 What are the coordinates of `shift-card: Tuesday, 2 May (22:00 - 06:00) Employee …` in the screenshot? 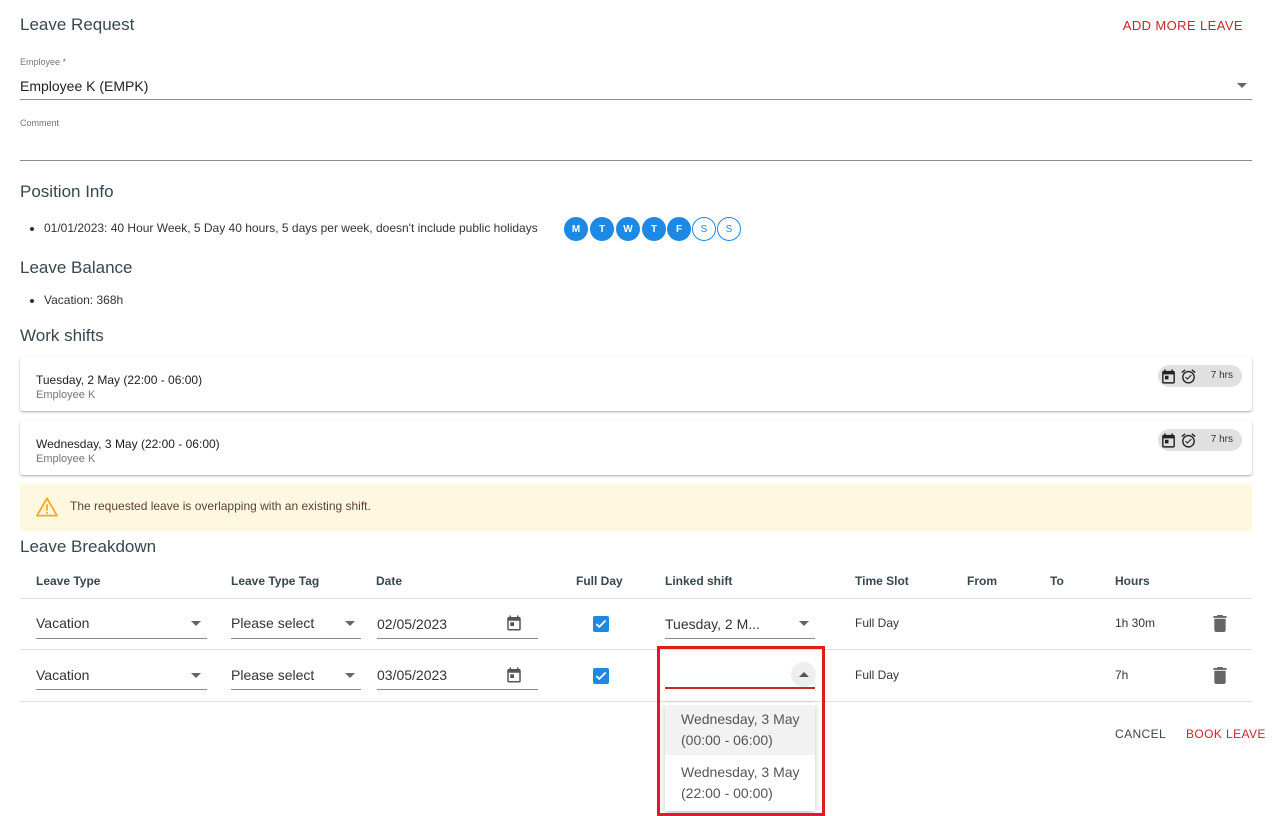 It's located at (636, 384).